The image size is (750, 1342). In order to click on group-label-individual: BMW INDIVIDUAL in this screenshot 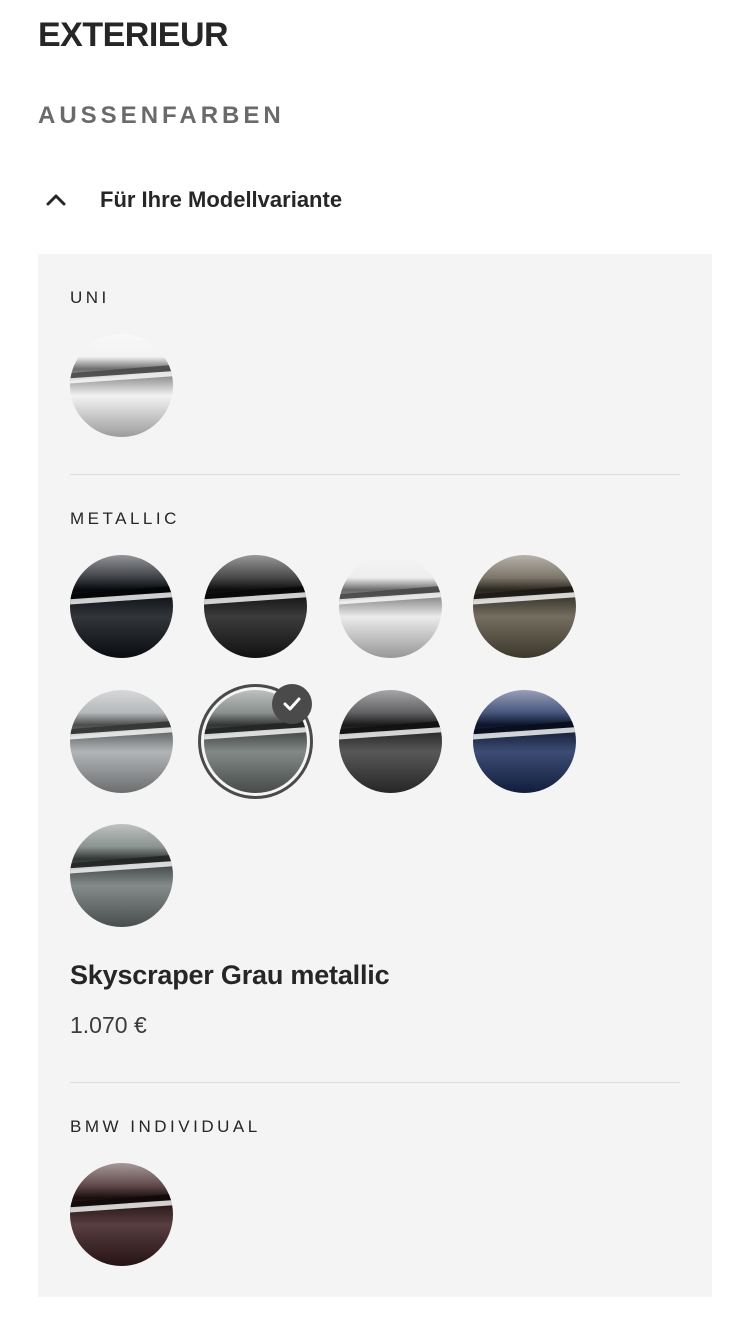, I will do `click(165, 1126)`.